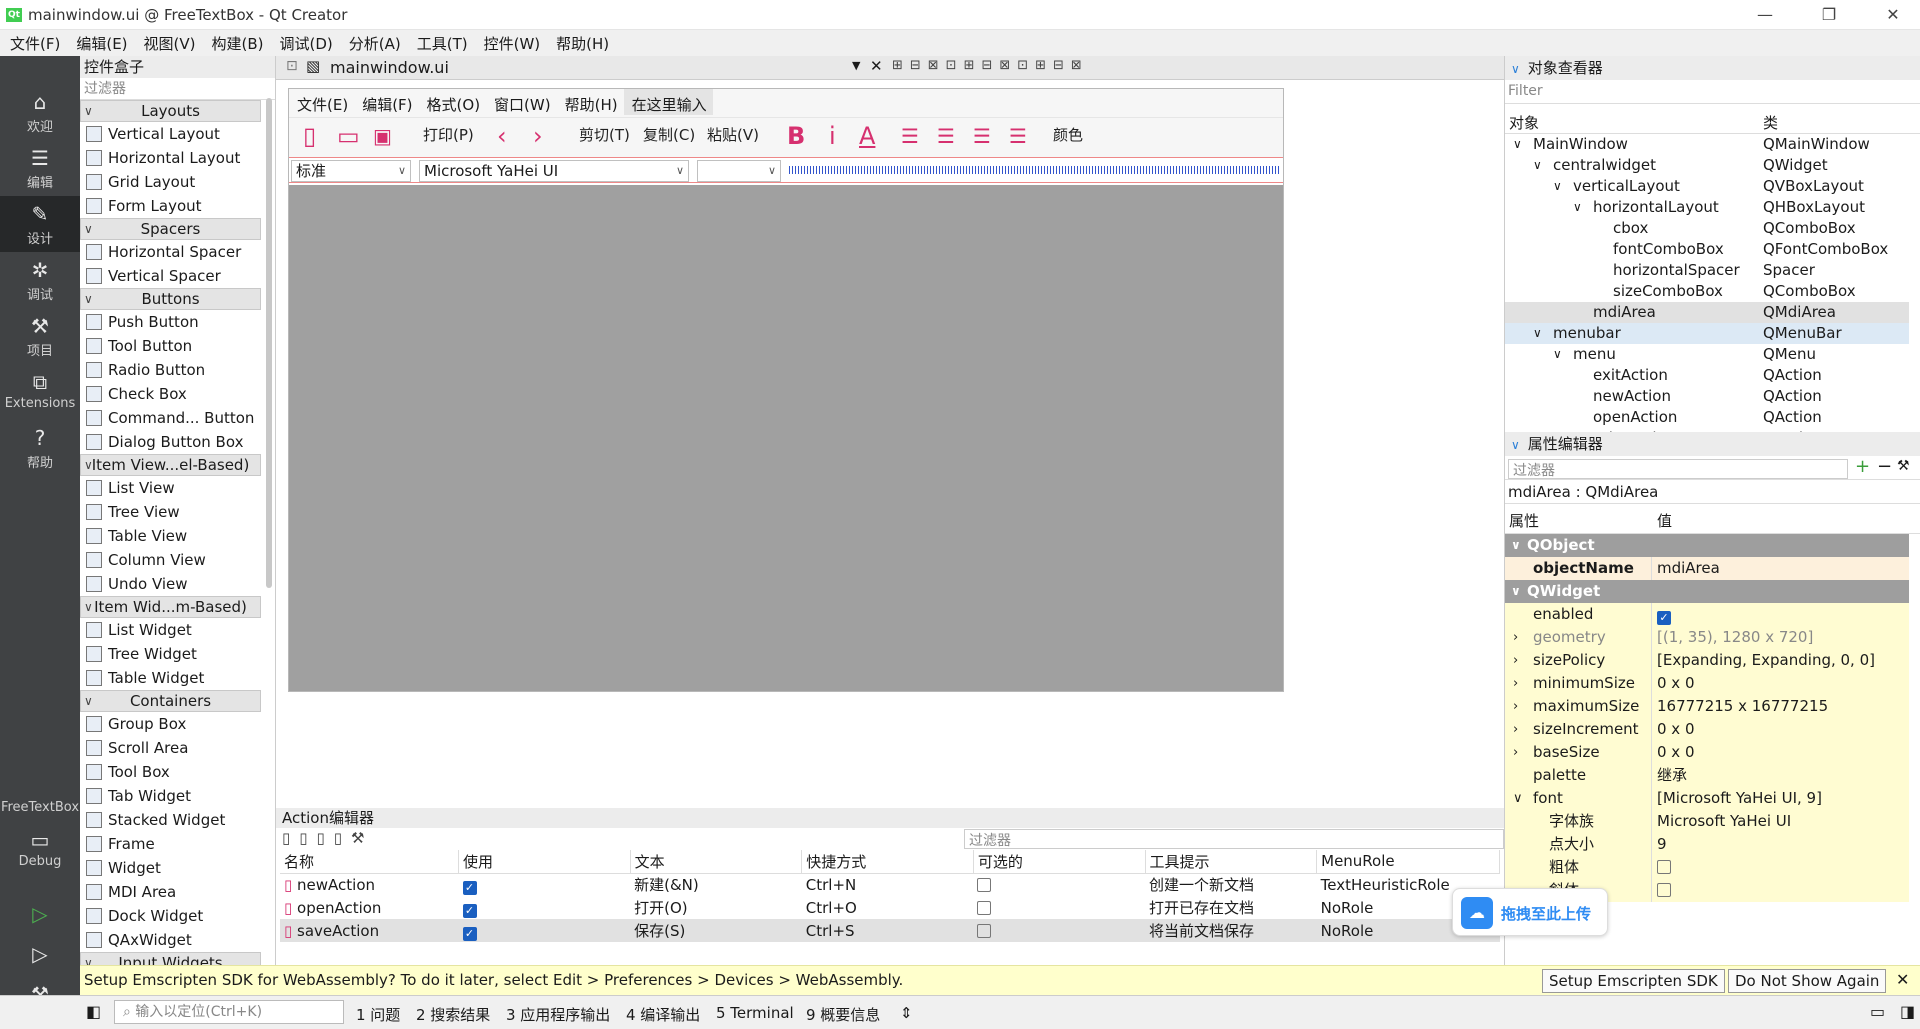 This screenshot has width=1920, height=1029. I want to click on widget-item: MDI Area, so click(170, 892).